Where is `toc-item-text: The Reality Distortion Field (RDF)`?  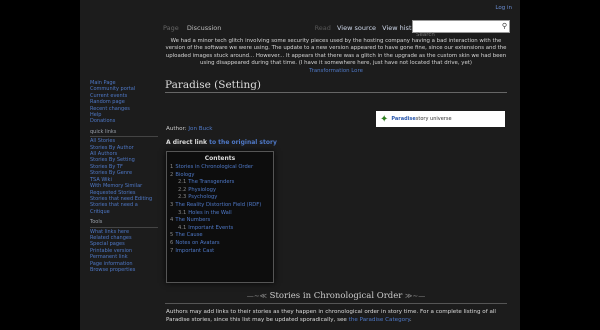
toc-item-text: The Reality Distortion Field (RDF) is located at coordinates (218, 204).